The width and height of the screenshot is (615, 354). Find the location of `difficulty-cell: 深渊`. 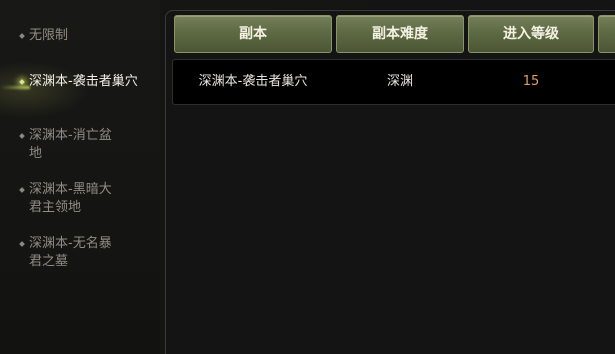

difficulty-cell: 深渊 is located at coordinates (399, 81).